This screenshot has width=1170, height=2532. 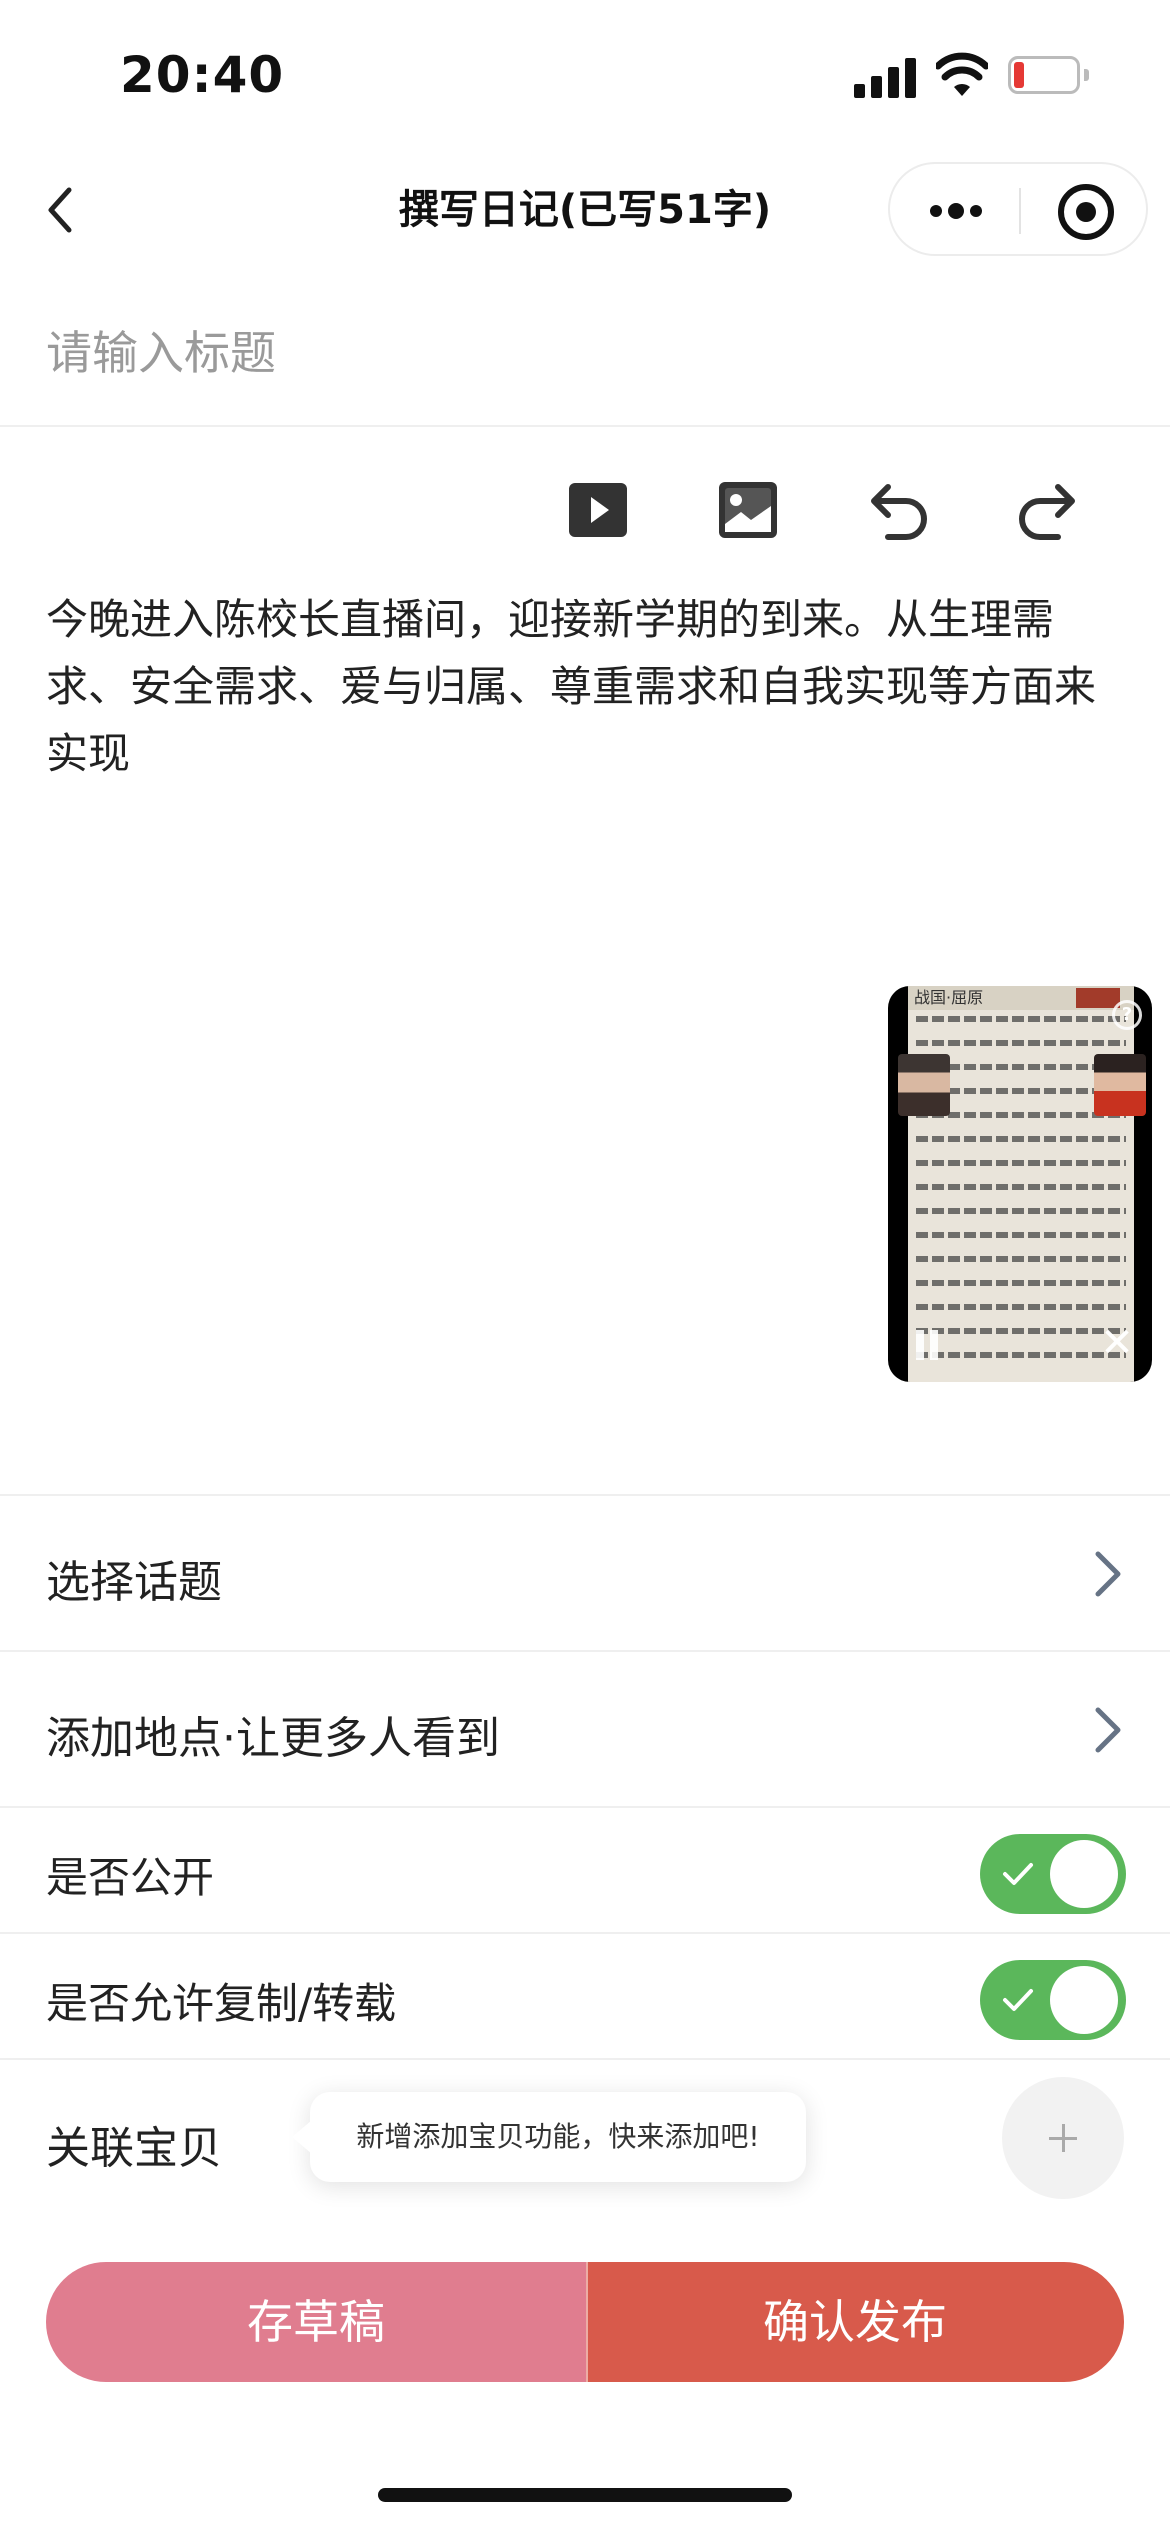 I want to click on page-title: 撰写日记(已写51字), so click(x=585, y=210).